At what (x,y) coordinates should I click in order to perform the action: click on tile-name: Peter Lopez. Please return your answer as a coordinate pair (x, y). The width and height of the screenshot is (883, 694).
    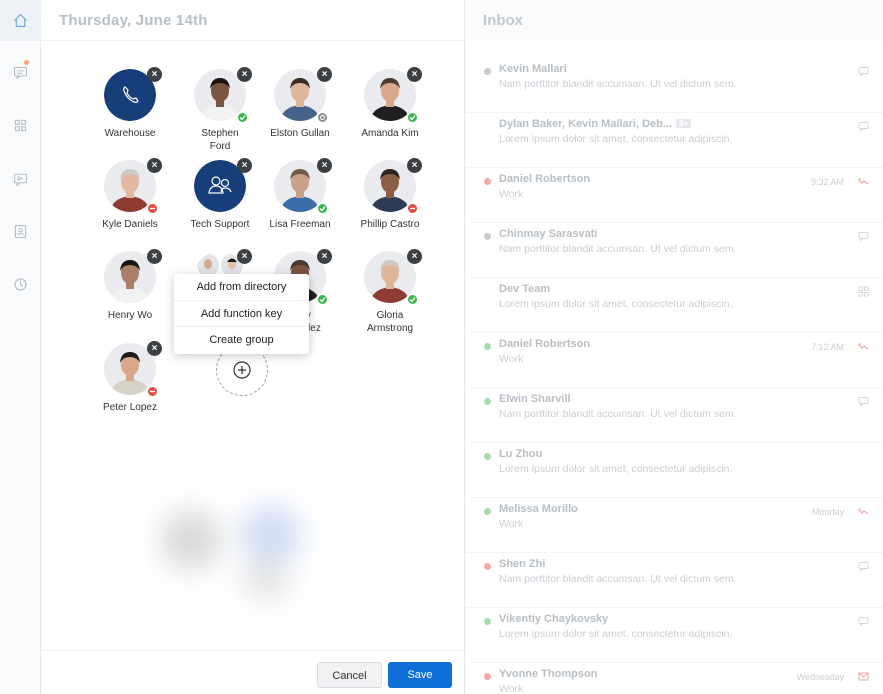
    Looking at the image, I should click on (130, 407).